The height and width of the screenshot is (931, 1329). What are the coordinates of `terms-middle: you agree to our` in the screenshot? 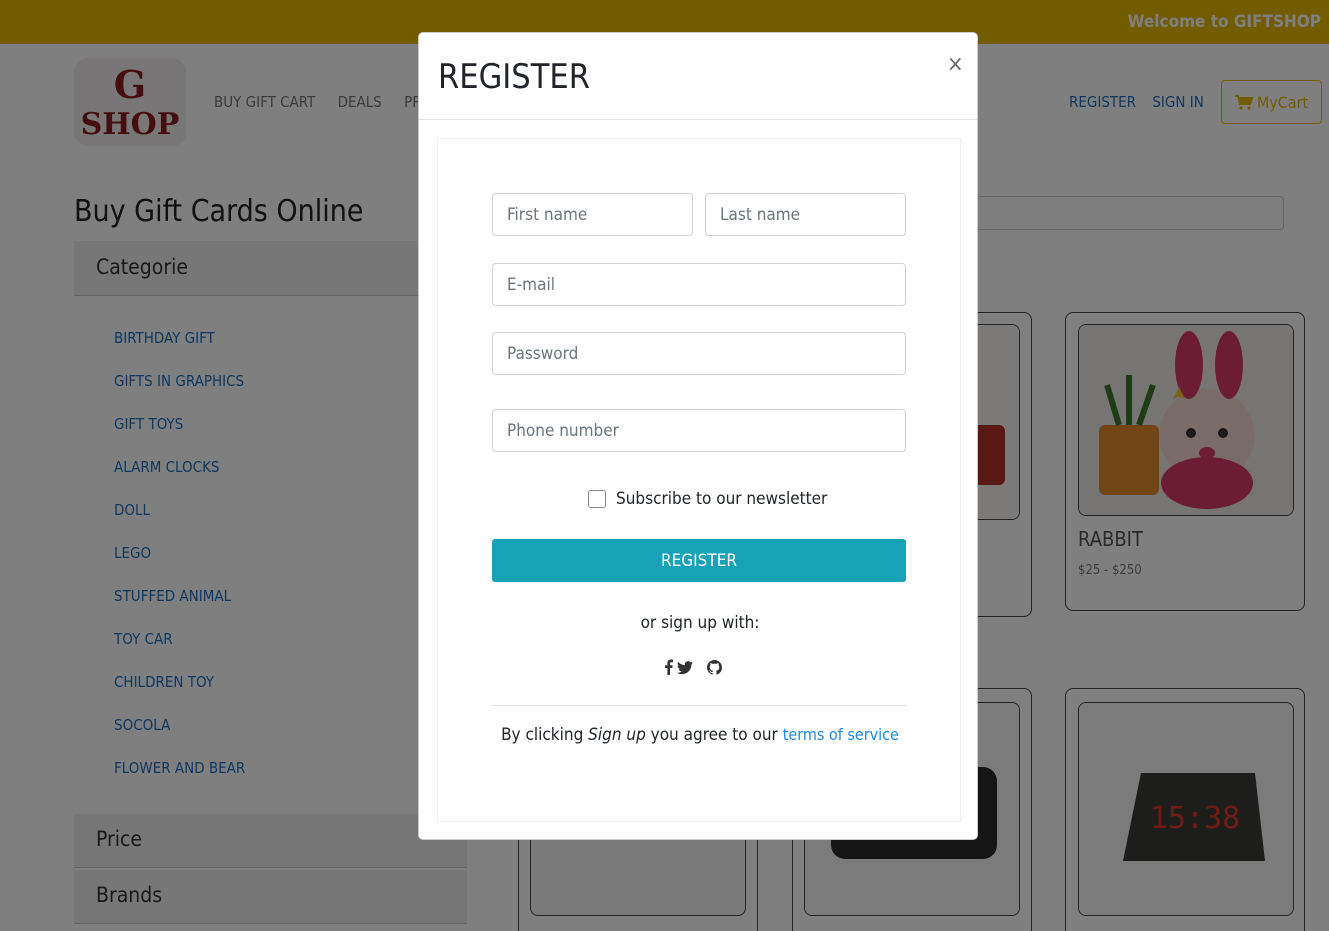 It's located at (714, 735).